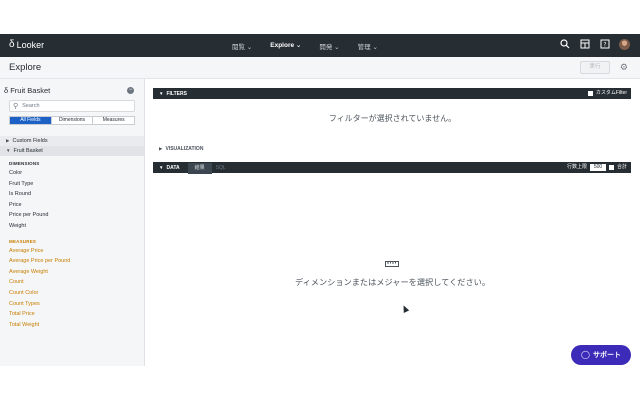 The image size is (640, 400). I want to click on visualization-bar: ▶ VISUALIZATION, so click(181, 149).